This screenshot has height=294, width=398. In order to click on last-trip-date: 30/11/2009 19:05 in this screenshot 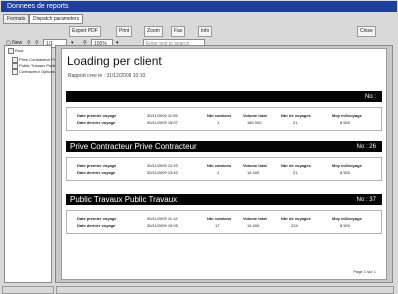, I will do `click(162, 225)`.